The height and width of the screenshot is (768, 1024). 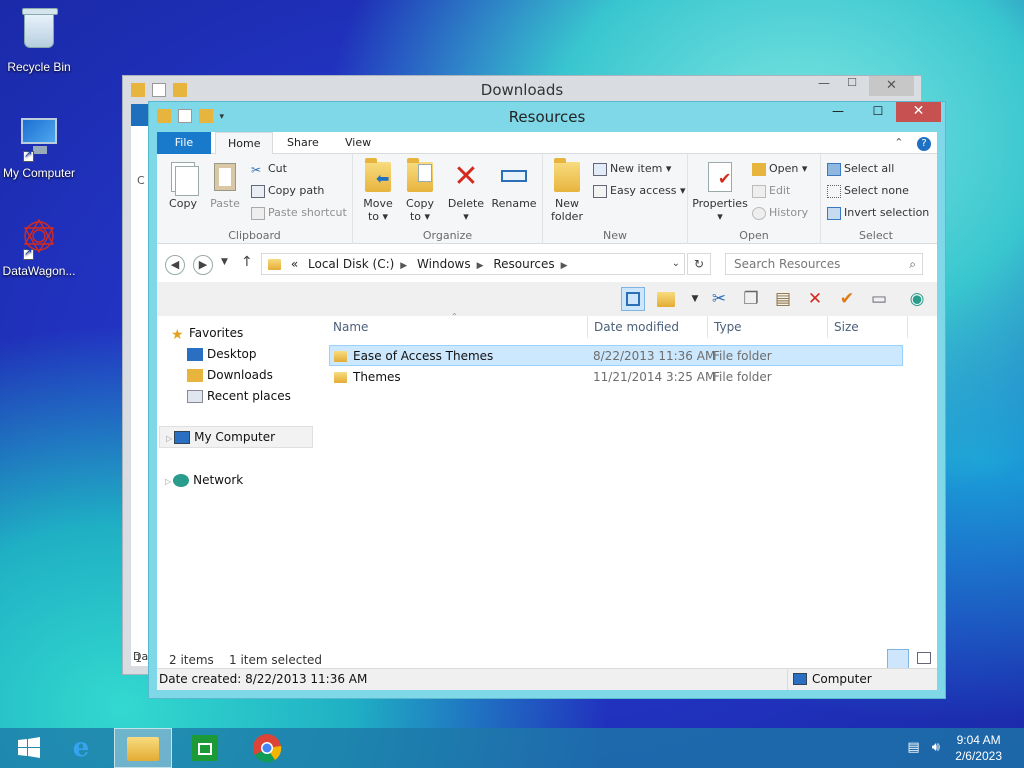 I want to click on select-none-button: Select none, so click(x=868, y=191).